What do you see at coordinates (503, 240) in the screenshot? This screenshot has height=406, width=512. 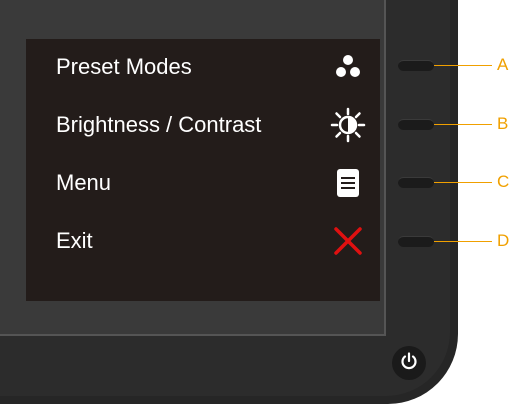 I see `callout-label-d: D` at bounding box center [503, 240].